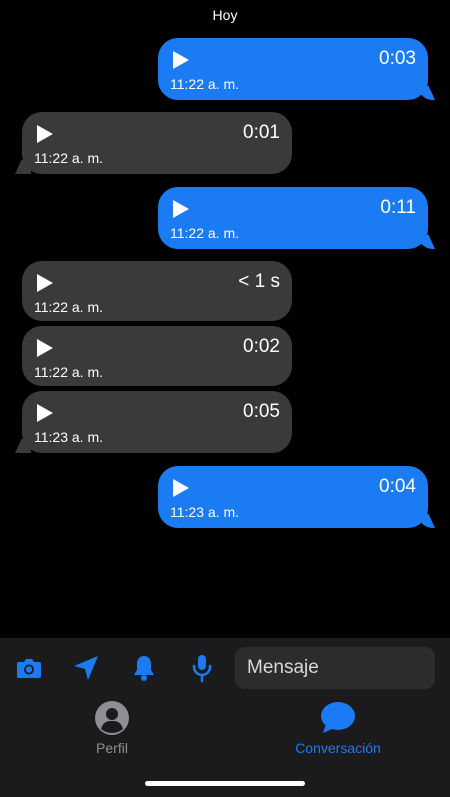 The height and width of the screenshot is (797, 450). What do you see at coordinates (335, 668) in the screenshot?
I see `message-input` at bounding box center [335, 668].